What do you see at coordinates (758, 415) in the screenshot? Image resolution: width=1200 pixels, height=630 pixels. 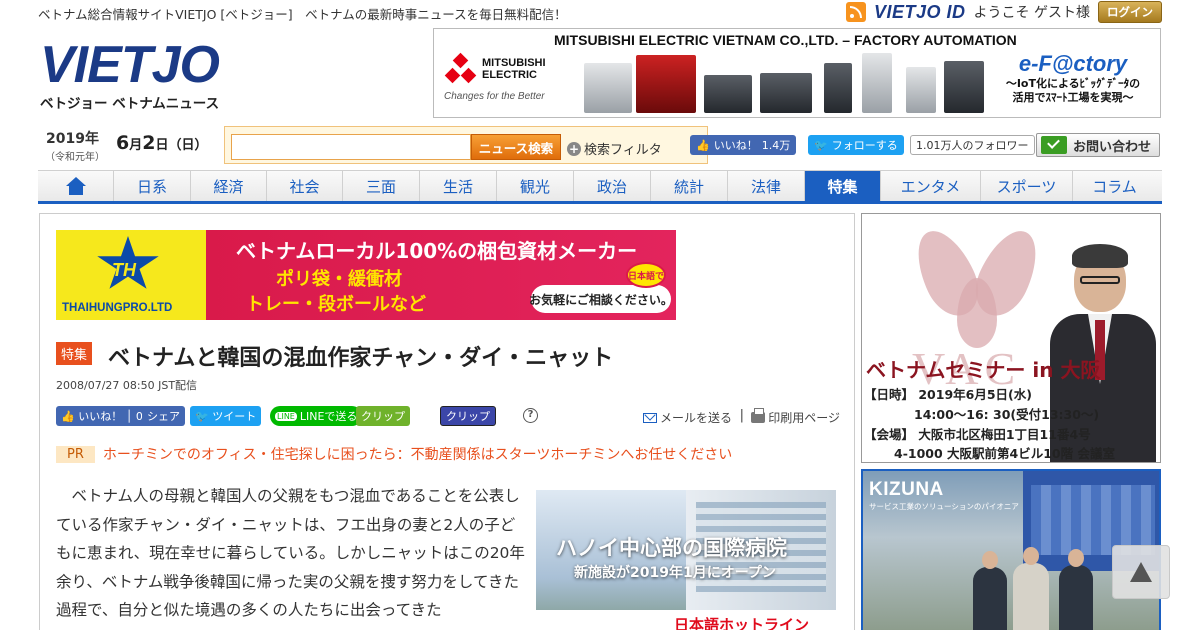 I see `printer-icon` at bounding box center [758, 415].